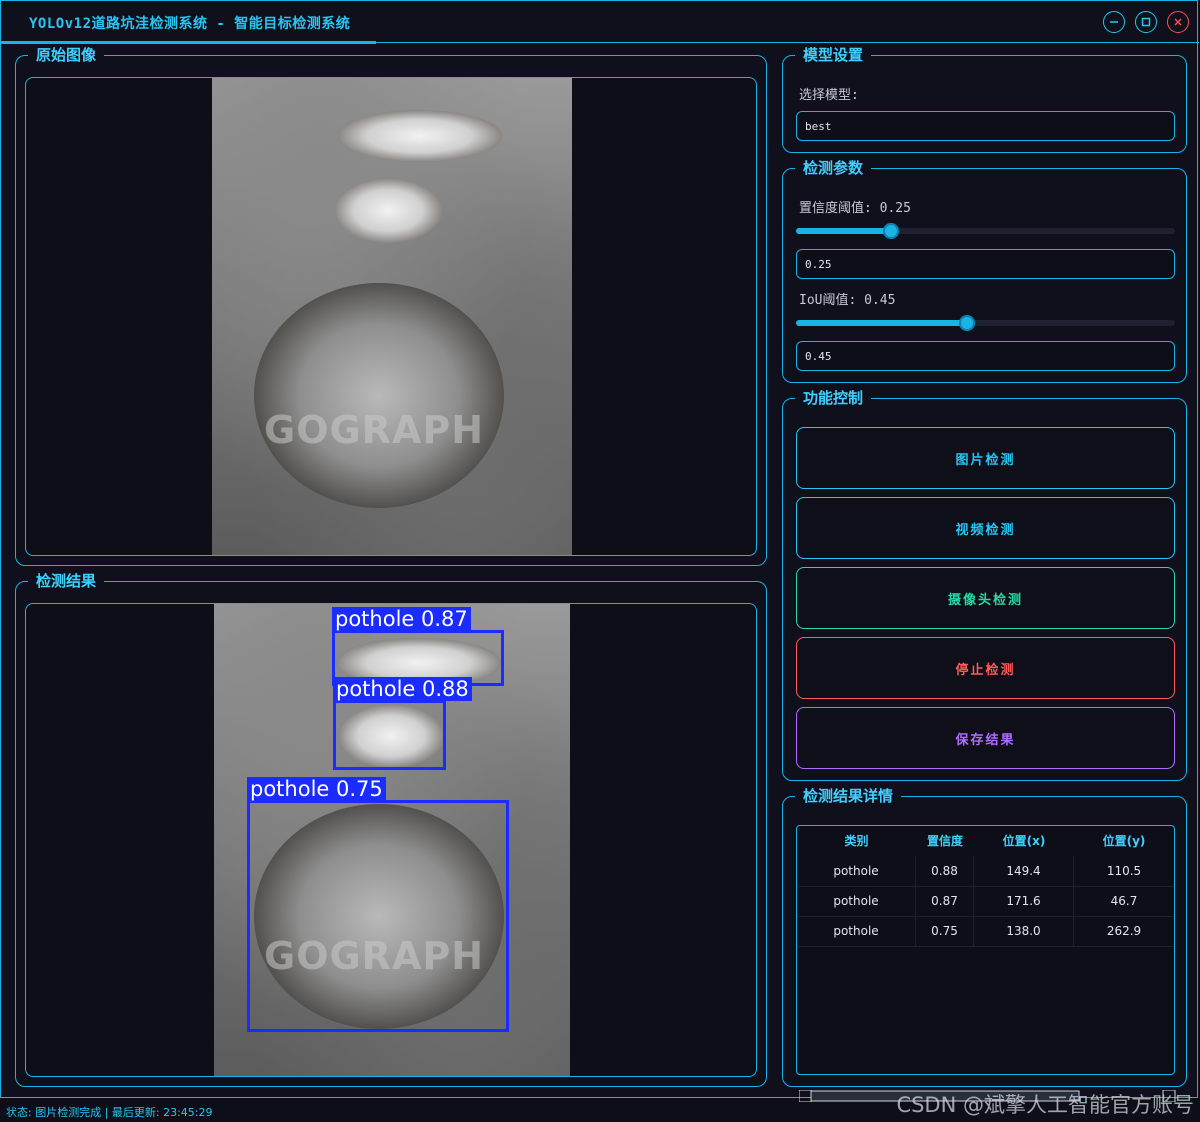  Describe the element at coordinates (419, 136) in the screenshot. I see `pothole-top` at that location.